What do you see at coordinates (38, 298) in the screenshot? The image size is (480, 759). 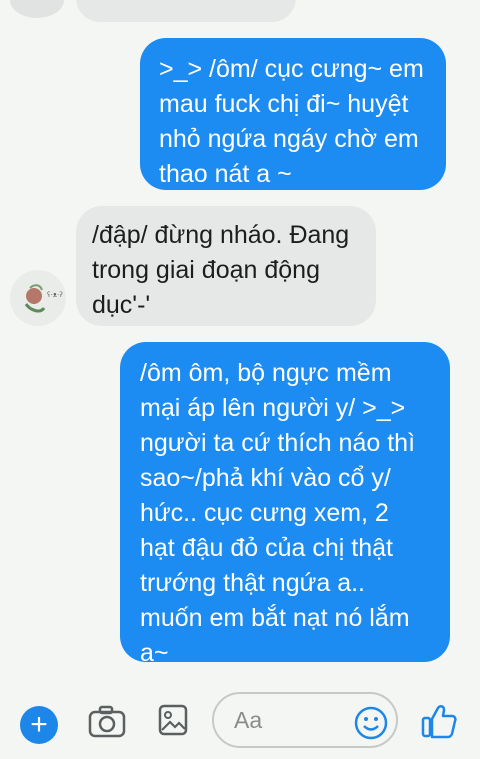 I see `avatar: ʕ·ᴥ·ʔ` at bounding box center [38, 298].